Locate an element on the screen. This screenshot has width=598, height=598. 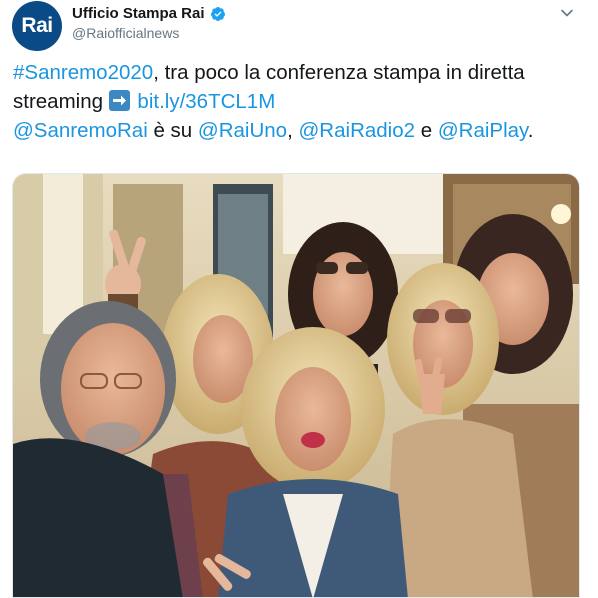
tweet-header: Rai Ufficio Stampa Rai @Raiofficialnews is located at coordinates (299, 28).